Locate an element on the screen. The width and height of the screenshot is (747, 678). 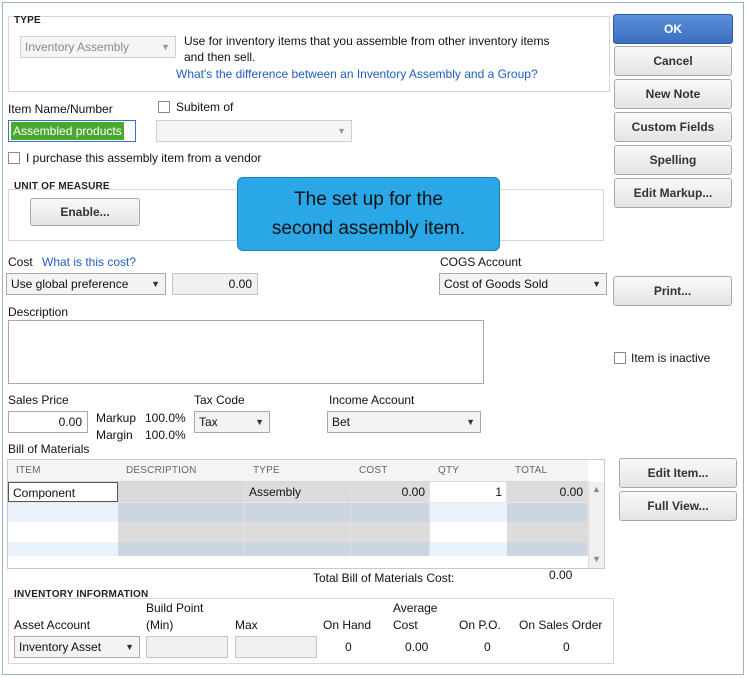
cost-preference-value: Use global preference is located at coordinates (70, 284).